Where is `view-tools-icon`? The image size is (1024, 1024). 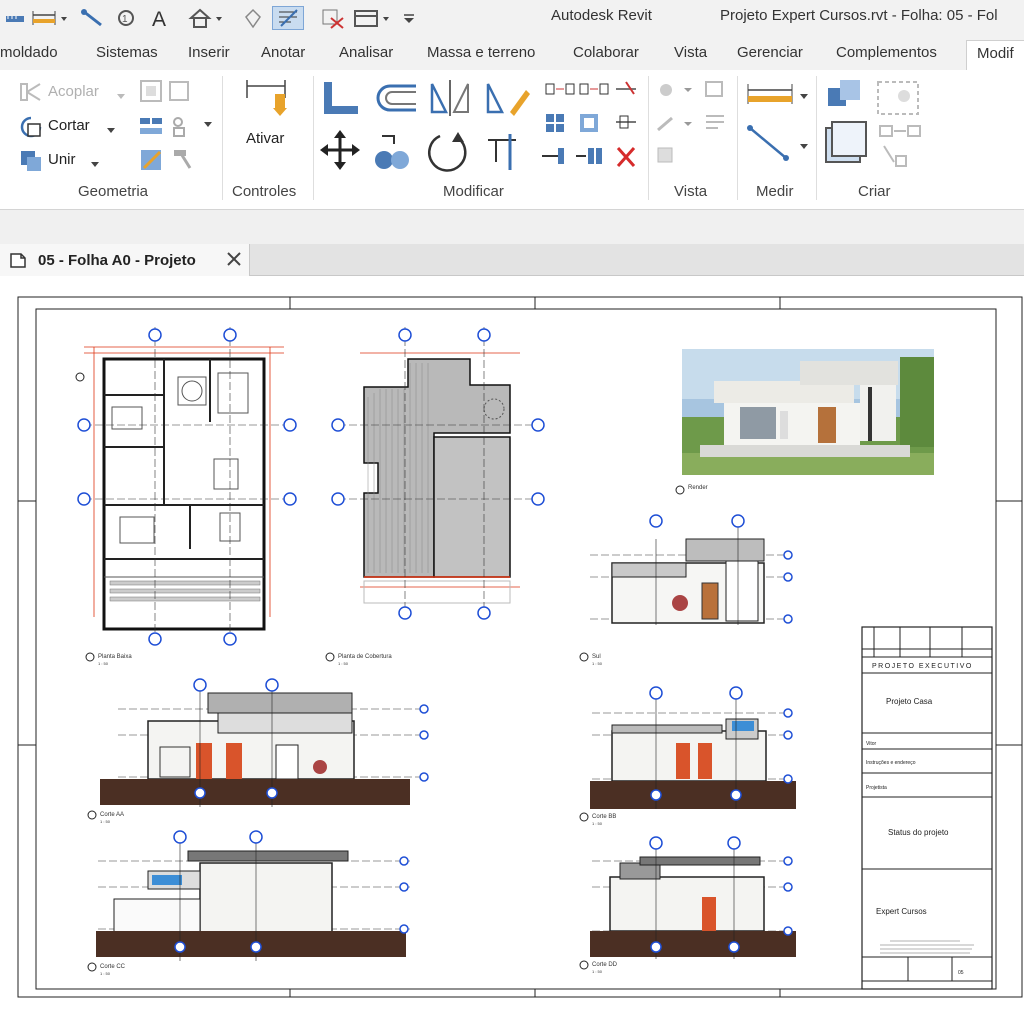 view-tools-icon is located at coordinates (694, 130).